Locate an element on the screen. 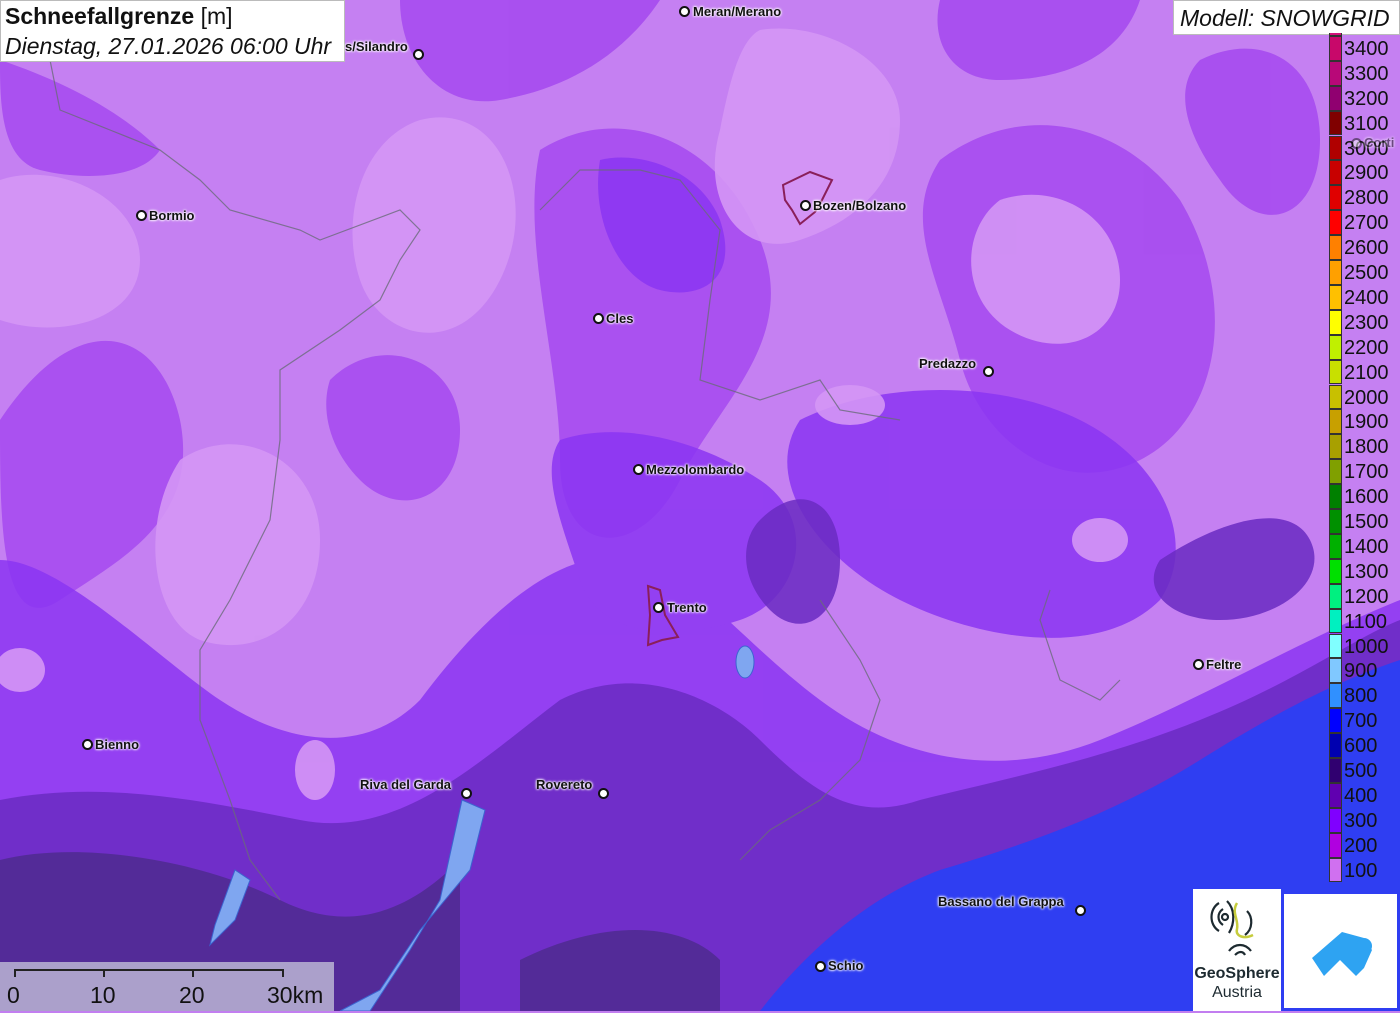 This screenshot has width=1400, height=1013. city-label-bormio: Bormio is located at coordinates (172, 215).